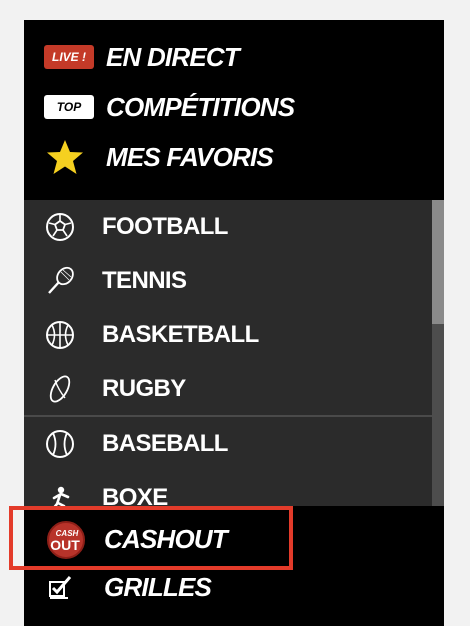 This screenshot has height=626, width=470. Describe the element at coordinates (60, 587) in the screenshot. I see `checklist-icon` at that location.